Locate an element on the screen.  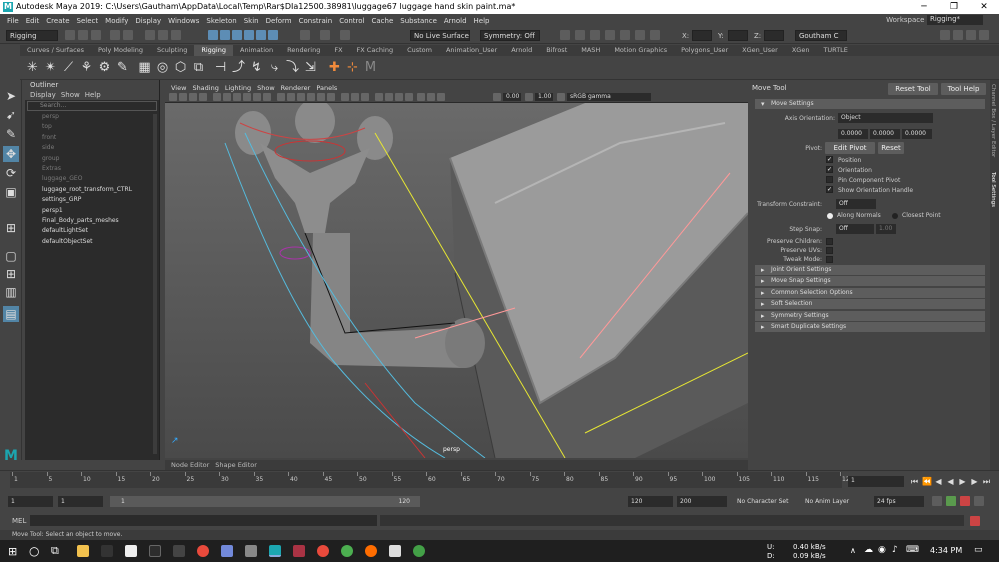
outliner-menu-display: Display is located at coordinates (43, 95).